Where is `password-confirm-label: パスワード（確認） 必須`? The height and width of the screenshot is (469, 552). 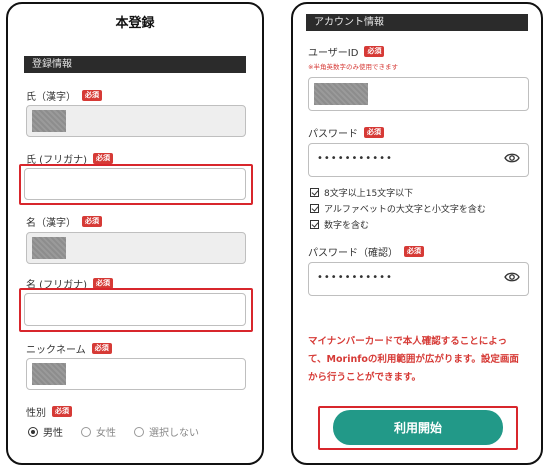
password-confirm-label: パスワード（確認） 必須 is located at coordinates (366, 251).